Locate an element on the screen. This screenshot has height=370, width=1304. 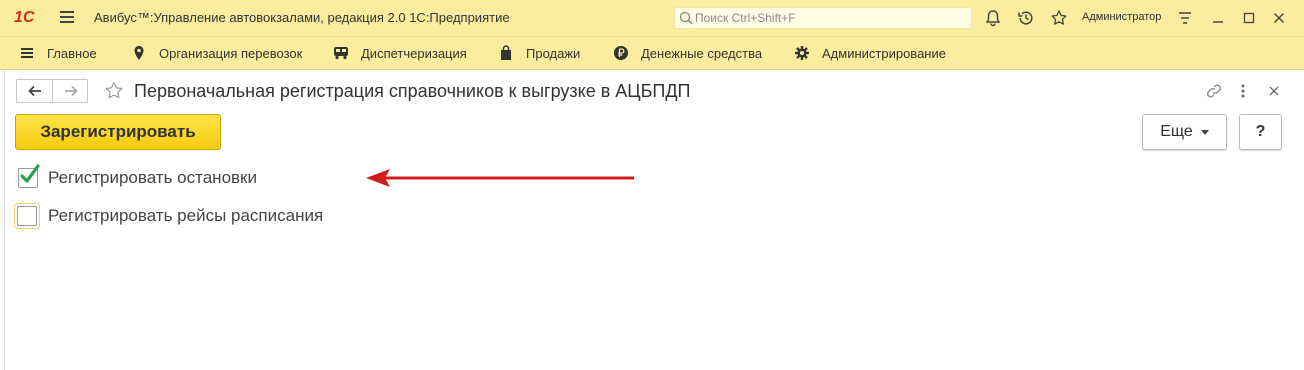
checkbox-register-stops is located at coordinates (29, 176).